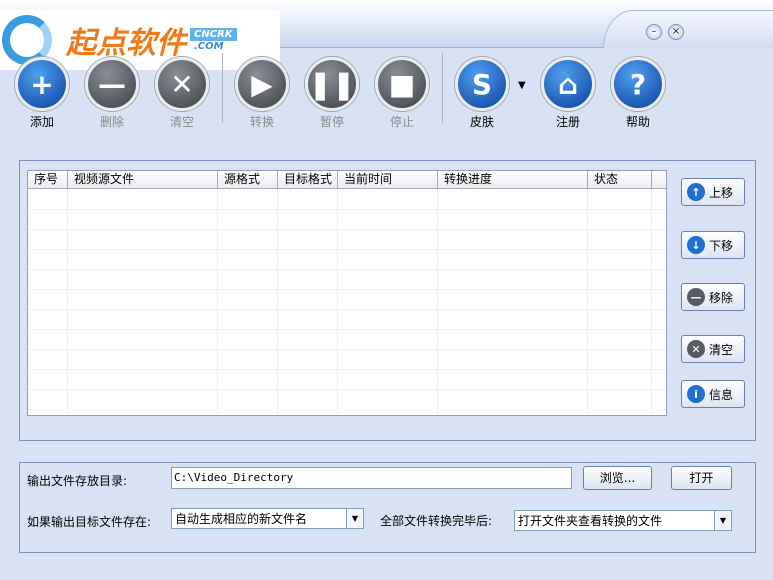 The height and width of the screenshot is (580, 773). I want to click on add-button: + 添加, so click(42, 93).